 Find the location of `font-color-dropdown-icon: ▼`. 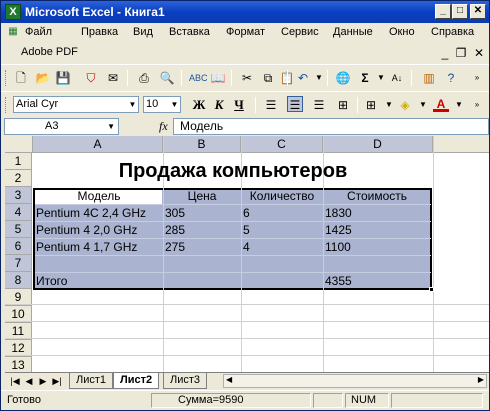

font-color-dropdown-icon: ▼ is located at coordinates (459, 105).